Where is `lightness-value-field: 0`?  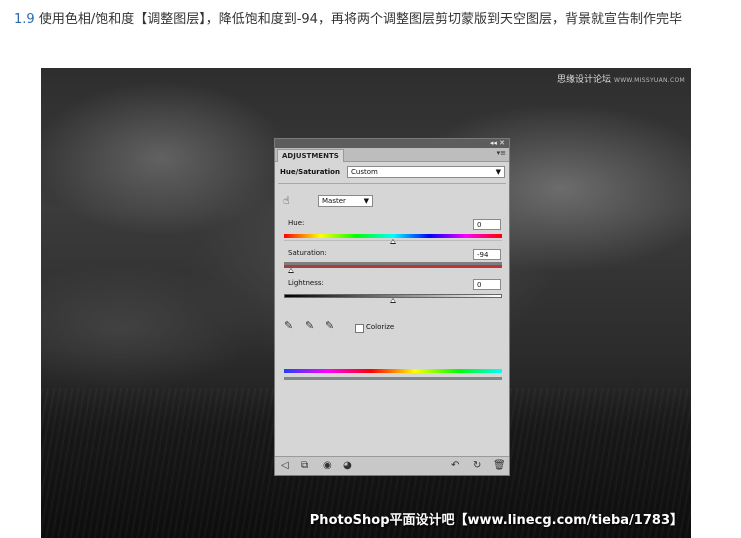 lightness-value-field: 0 is located at coordinates (487, 284).